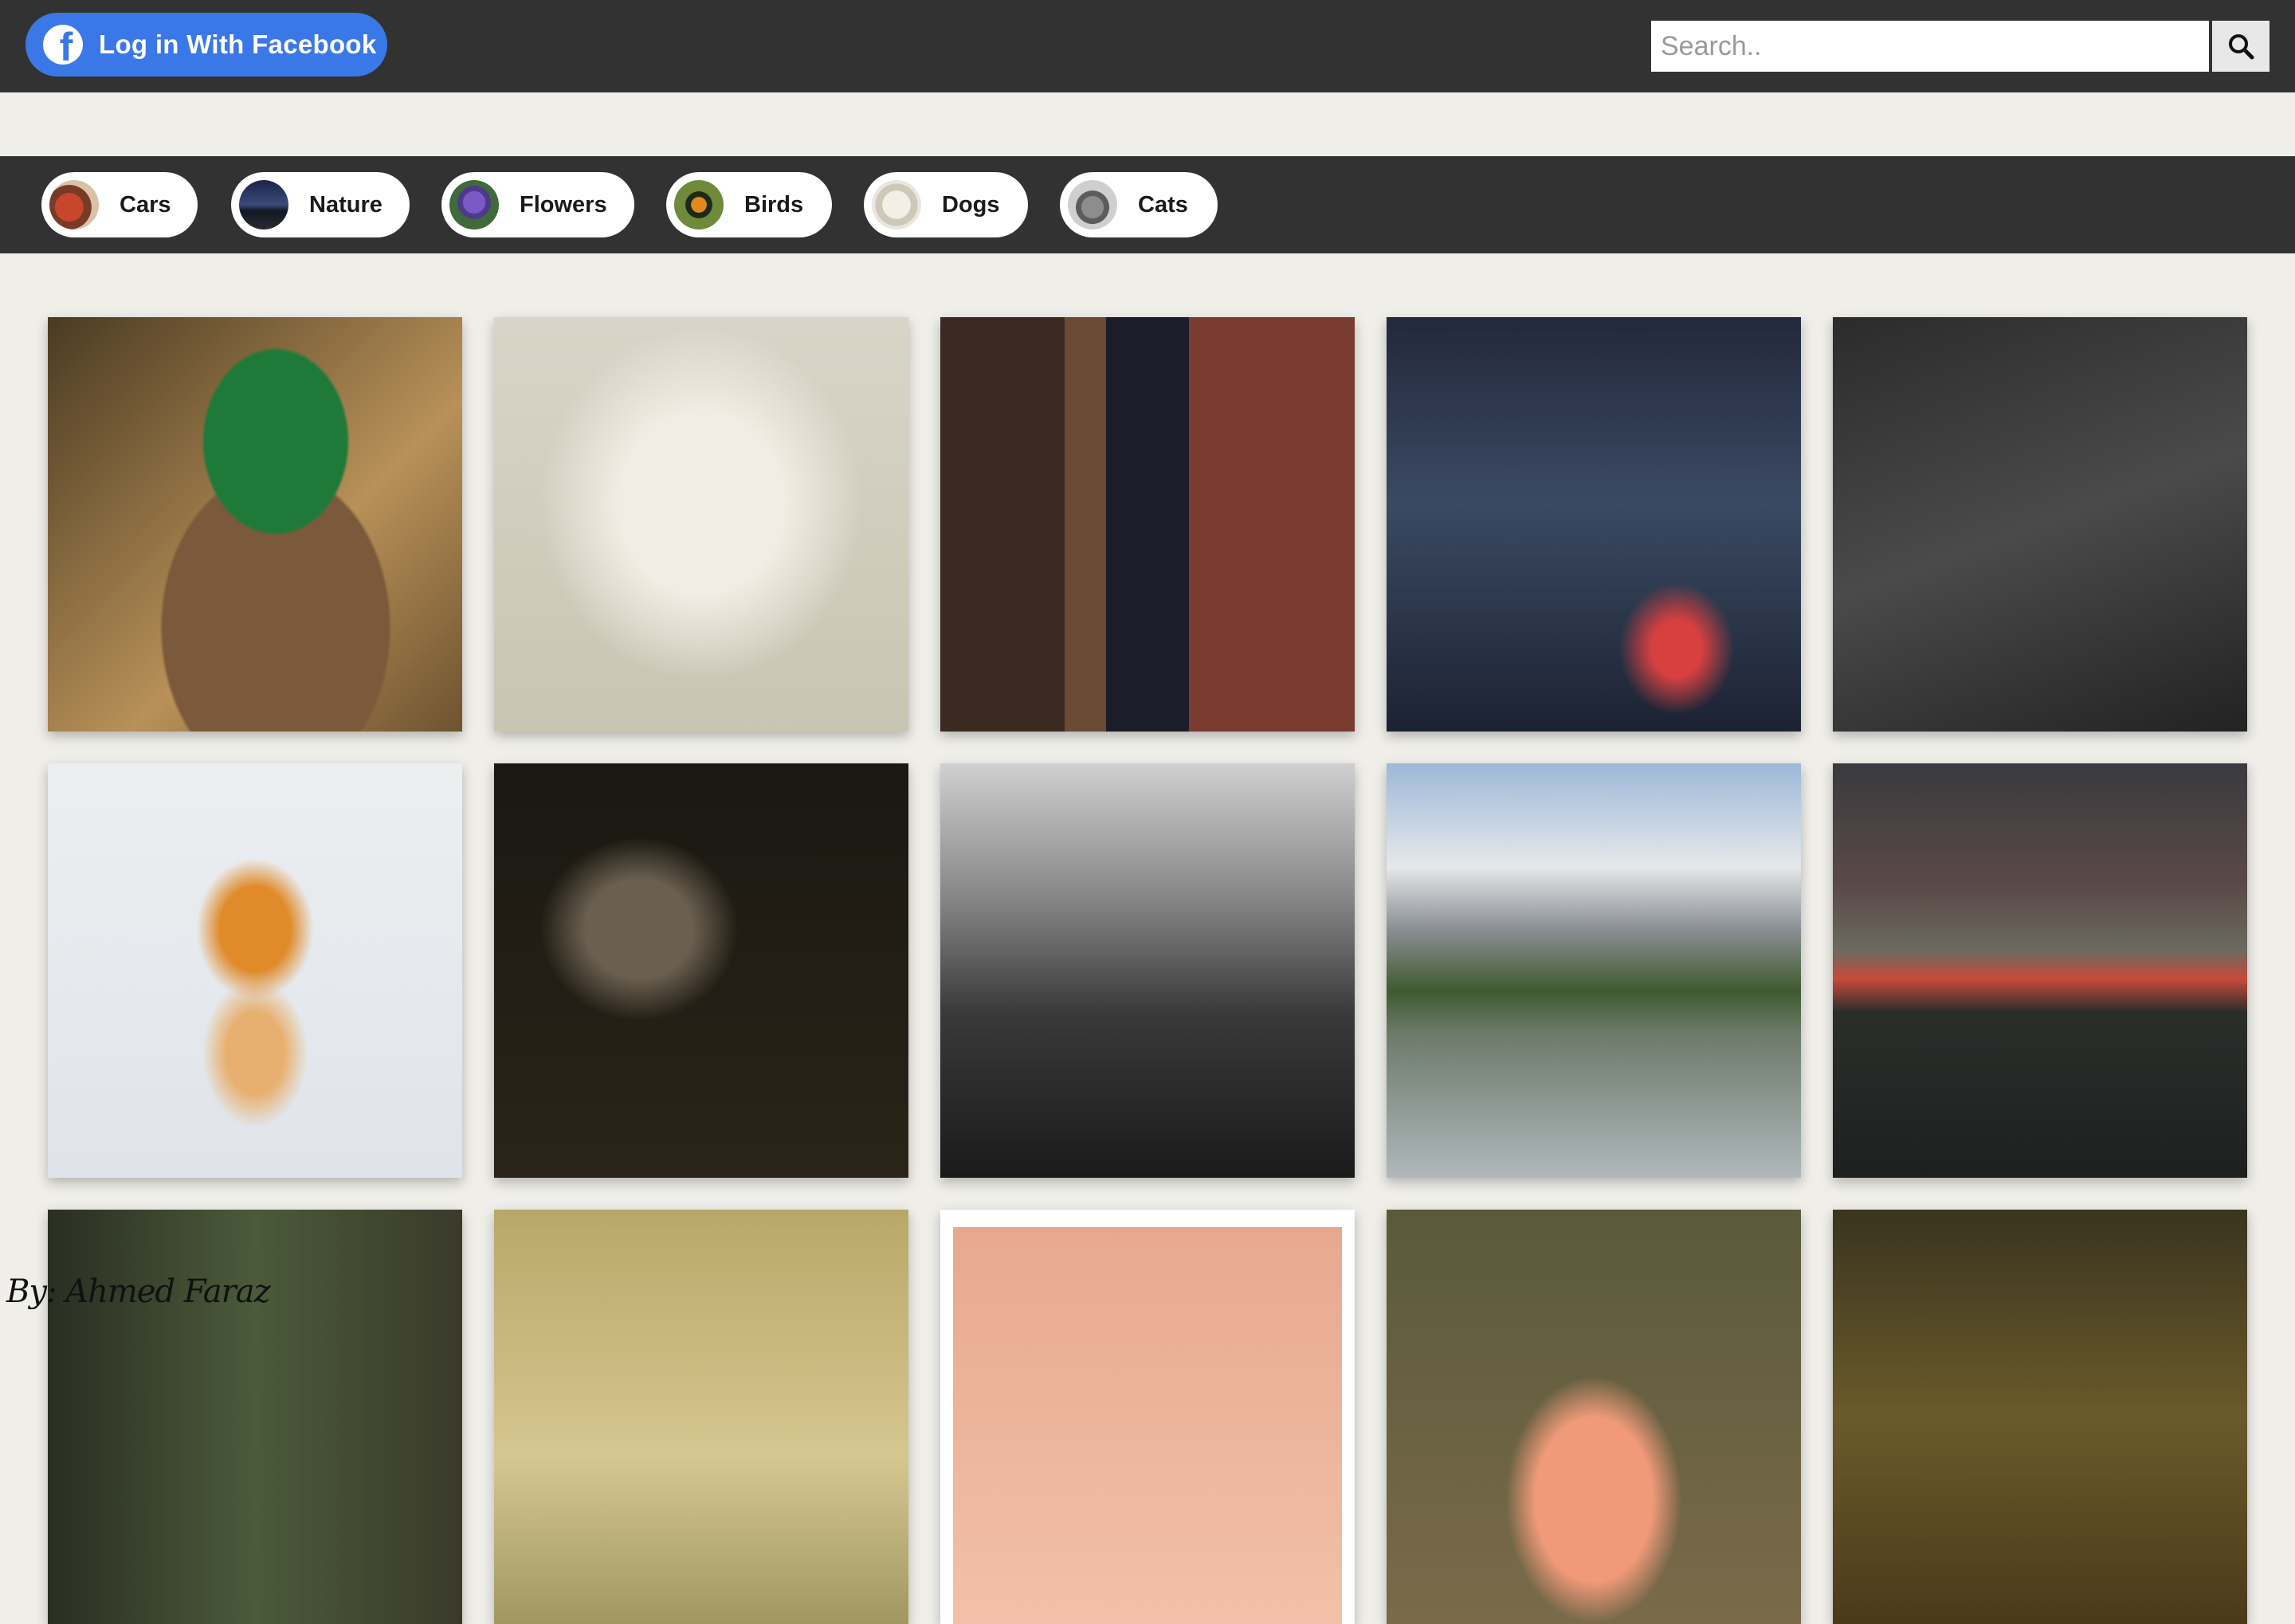 This screenshot has height=1624, width=2295. I want to click on category-chip-birds: Birds, so click(749, 204).